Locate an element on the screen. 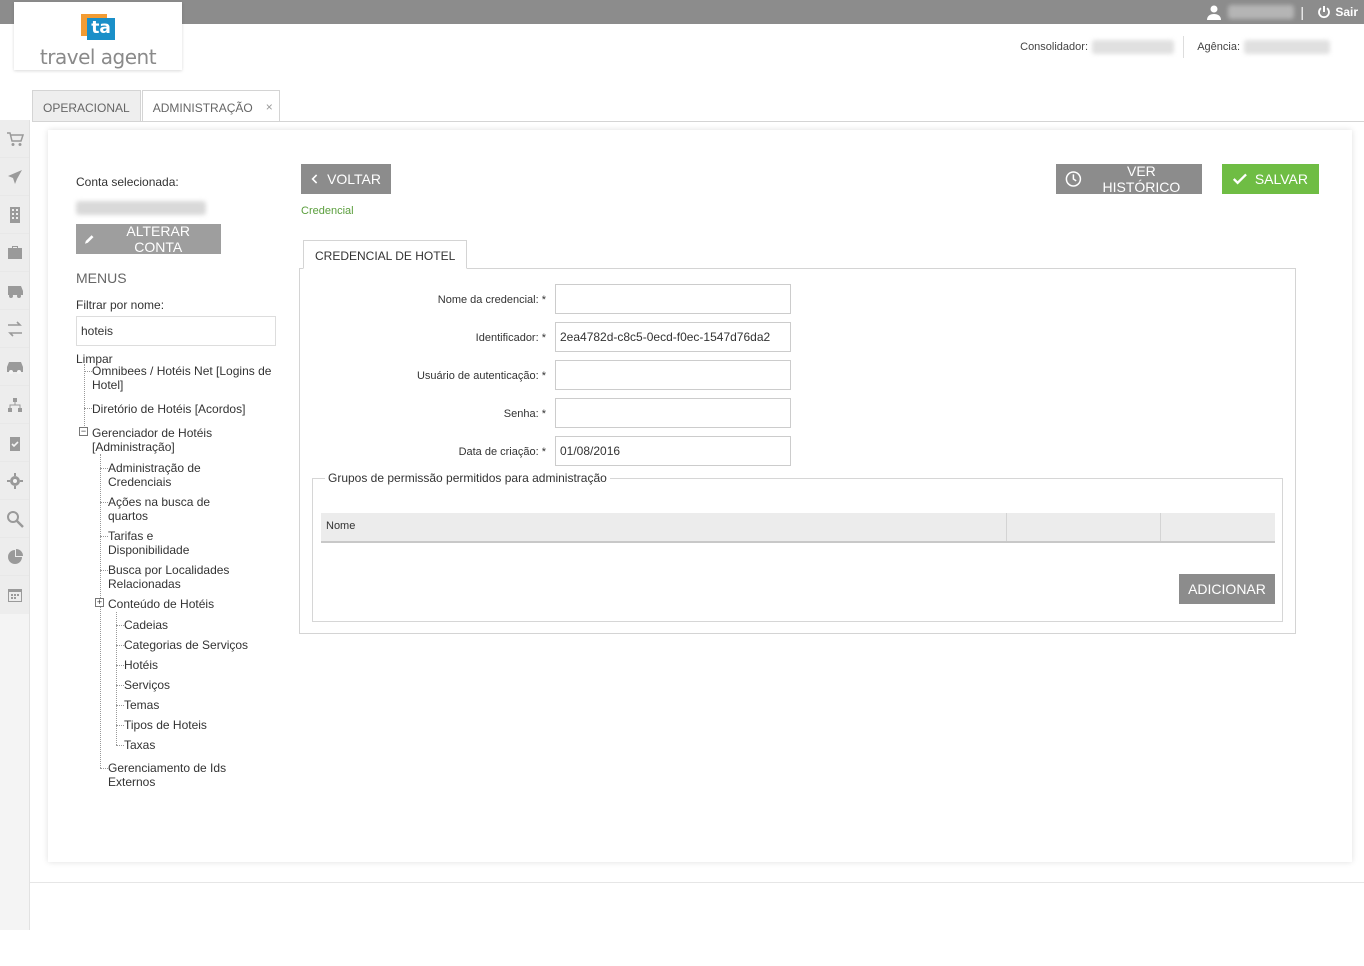  logo: ta travel agent is located at coordinates (98, 36).